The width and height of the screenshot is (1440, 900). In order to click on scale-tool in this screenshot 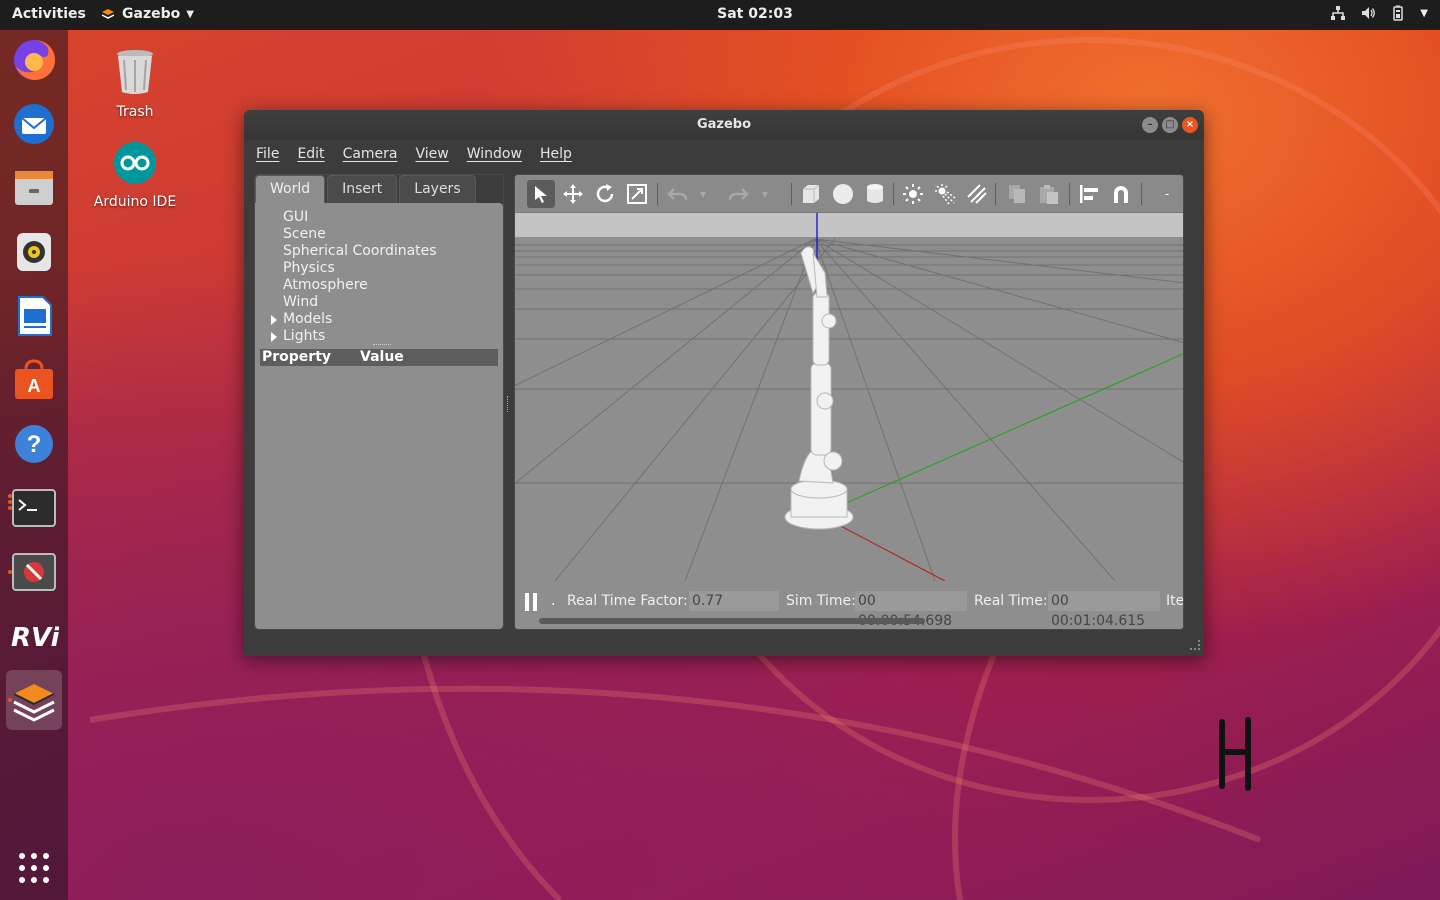, I will do `click(637, 194)`.